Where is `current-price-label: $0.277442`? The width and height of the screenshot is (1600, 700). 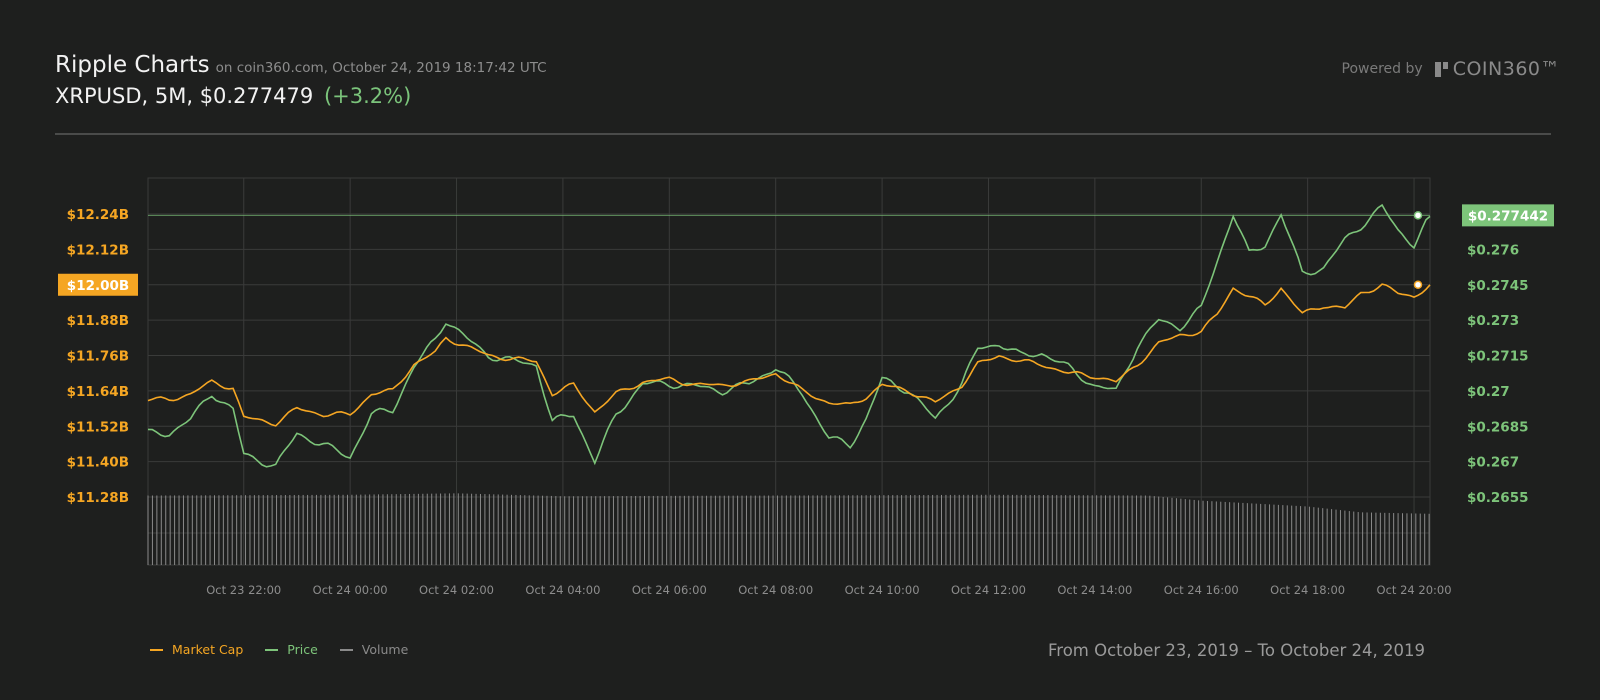 current-price-label: $0.277442 is located at coordinates (1508, 216).